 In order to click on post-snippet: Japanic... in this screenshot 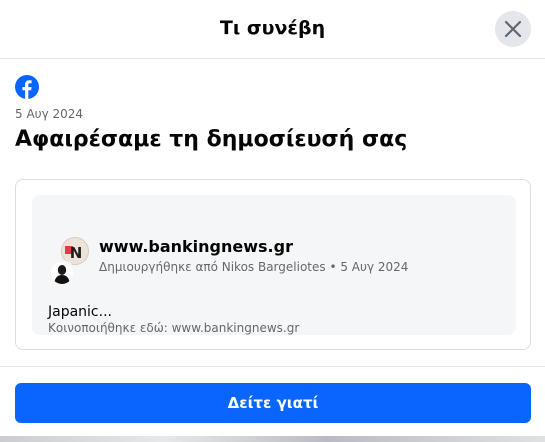, I will do `click(80, 312)`.